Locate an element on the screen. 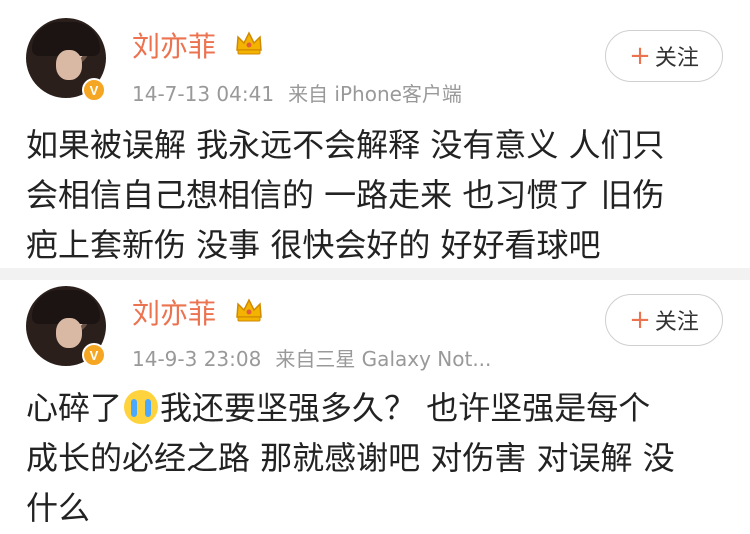  post-divider is located at coordinates (375, 274).